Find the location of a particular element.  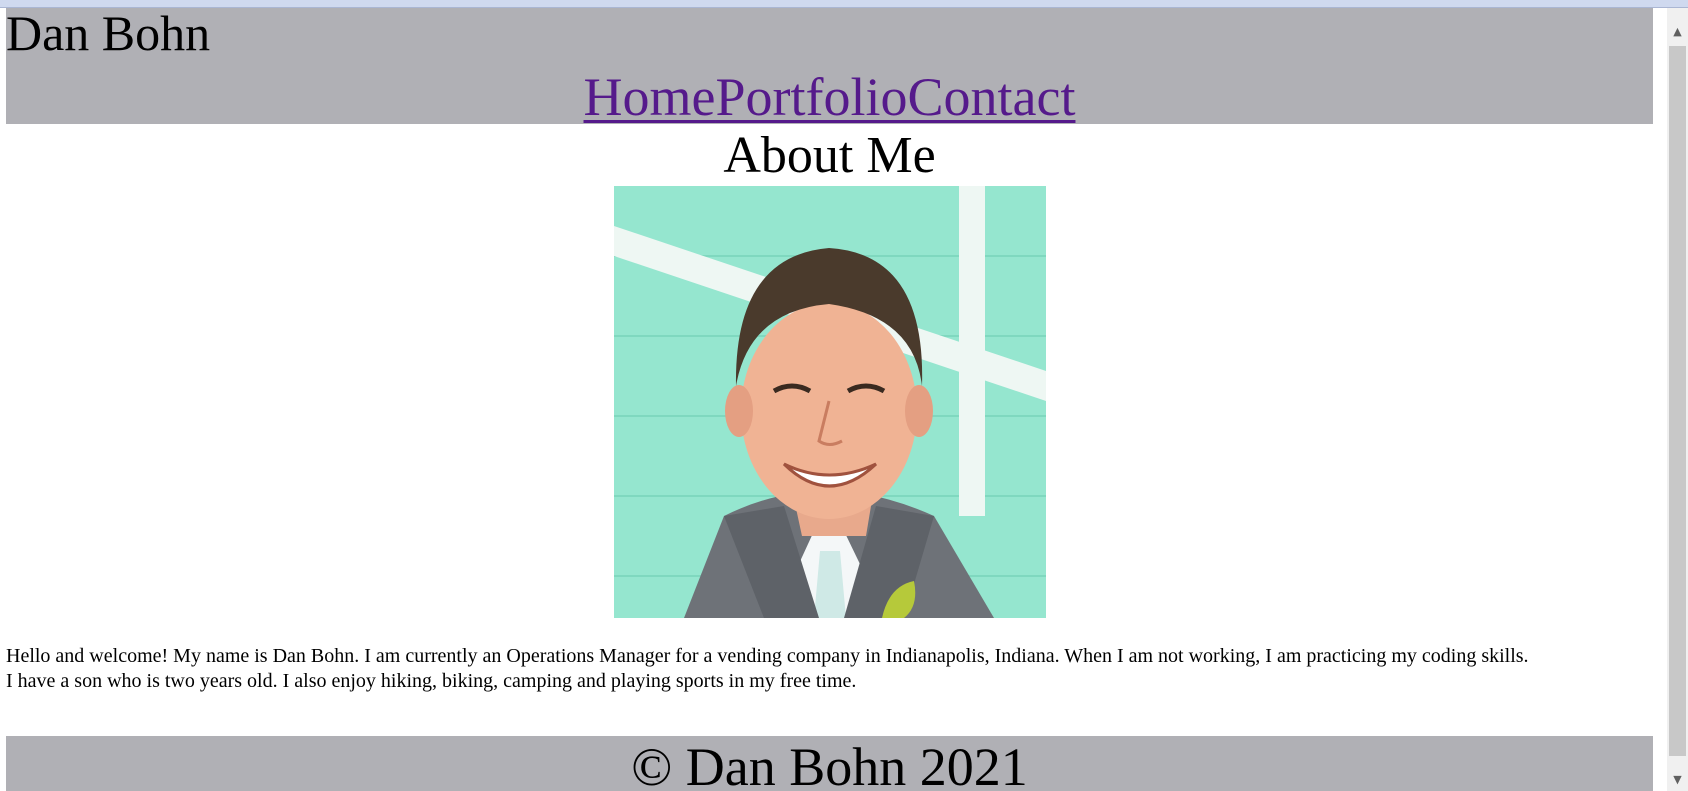

site-footer: © Dan Bohn 2021 is located at coordinates (829, 763).